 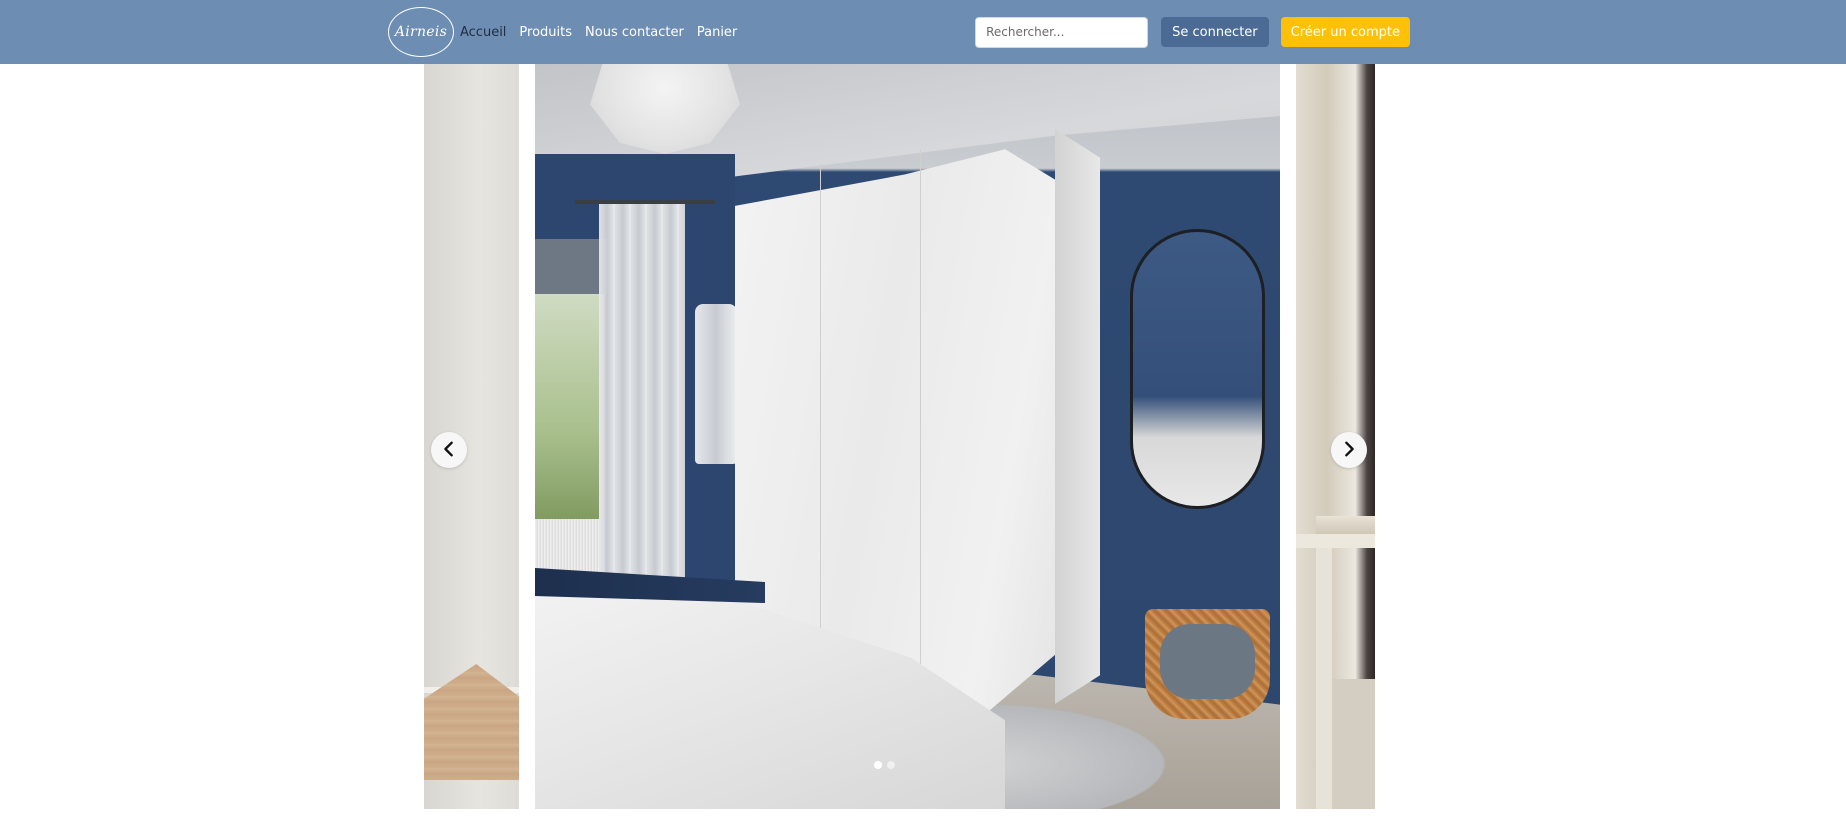 I want to click on chevron-left-icon, so click(x=449, y=450).